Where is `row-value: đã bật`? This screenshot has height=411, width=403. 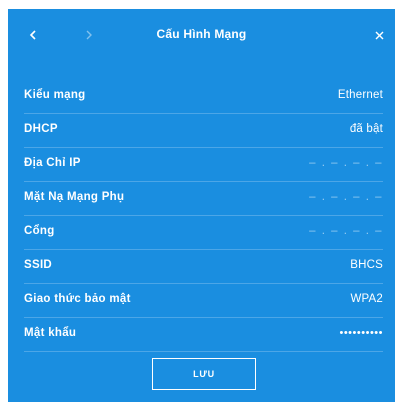 row-value: đã bật is located at coordinates (366, 129).